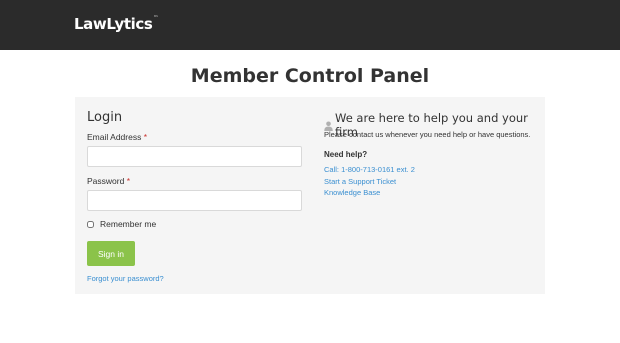 This screenshot has height=343, width=620. I want to click on logo-text: LawLytics, so click(113, 24).